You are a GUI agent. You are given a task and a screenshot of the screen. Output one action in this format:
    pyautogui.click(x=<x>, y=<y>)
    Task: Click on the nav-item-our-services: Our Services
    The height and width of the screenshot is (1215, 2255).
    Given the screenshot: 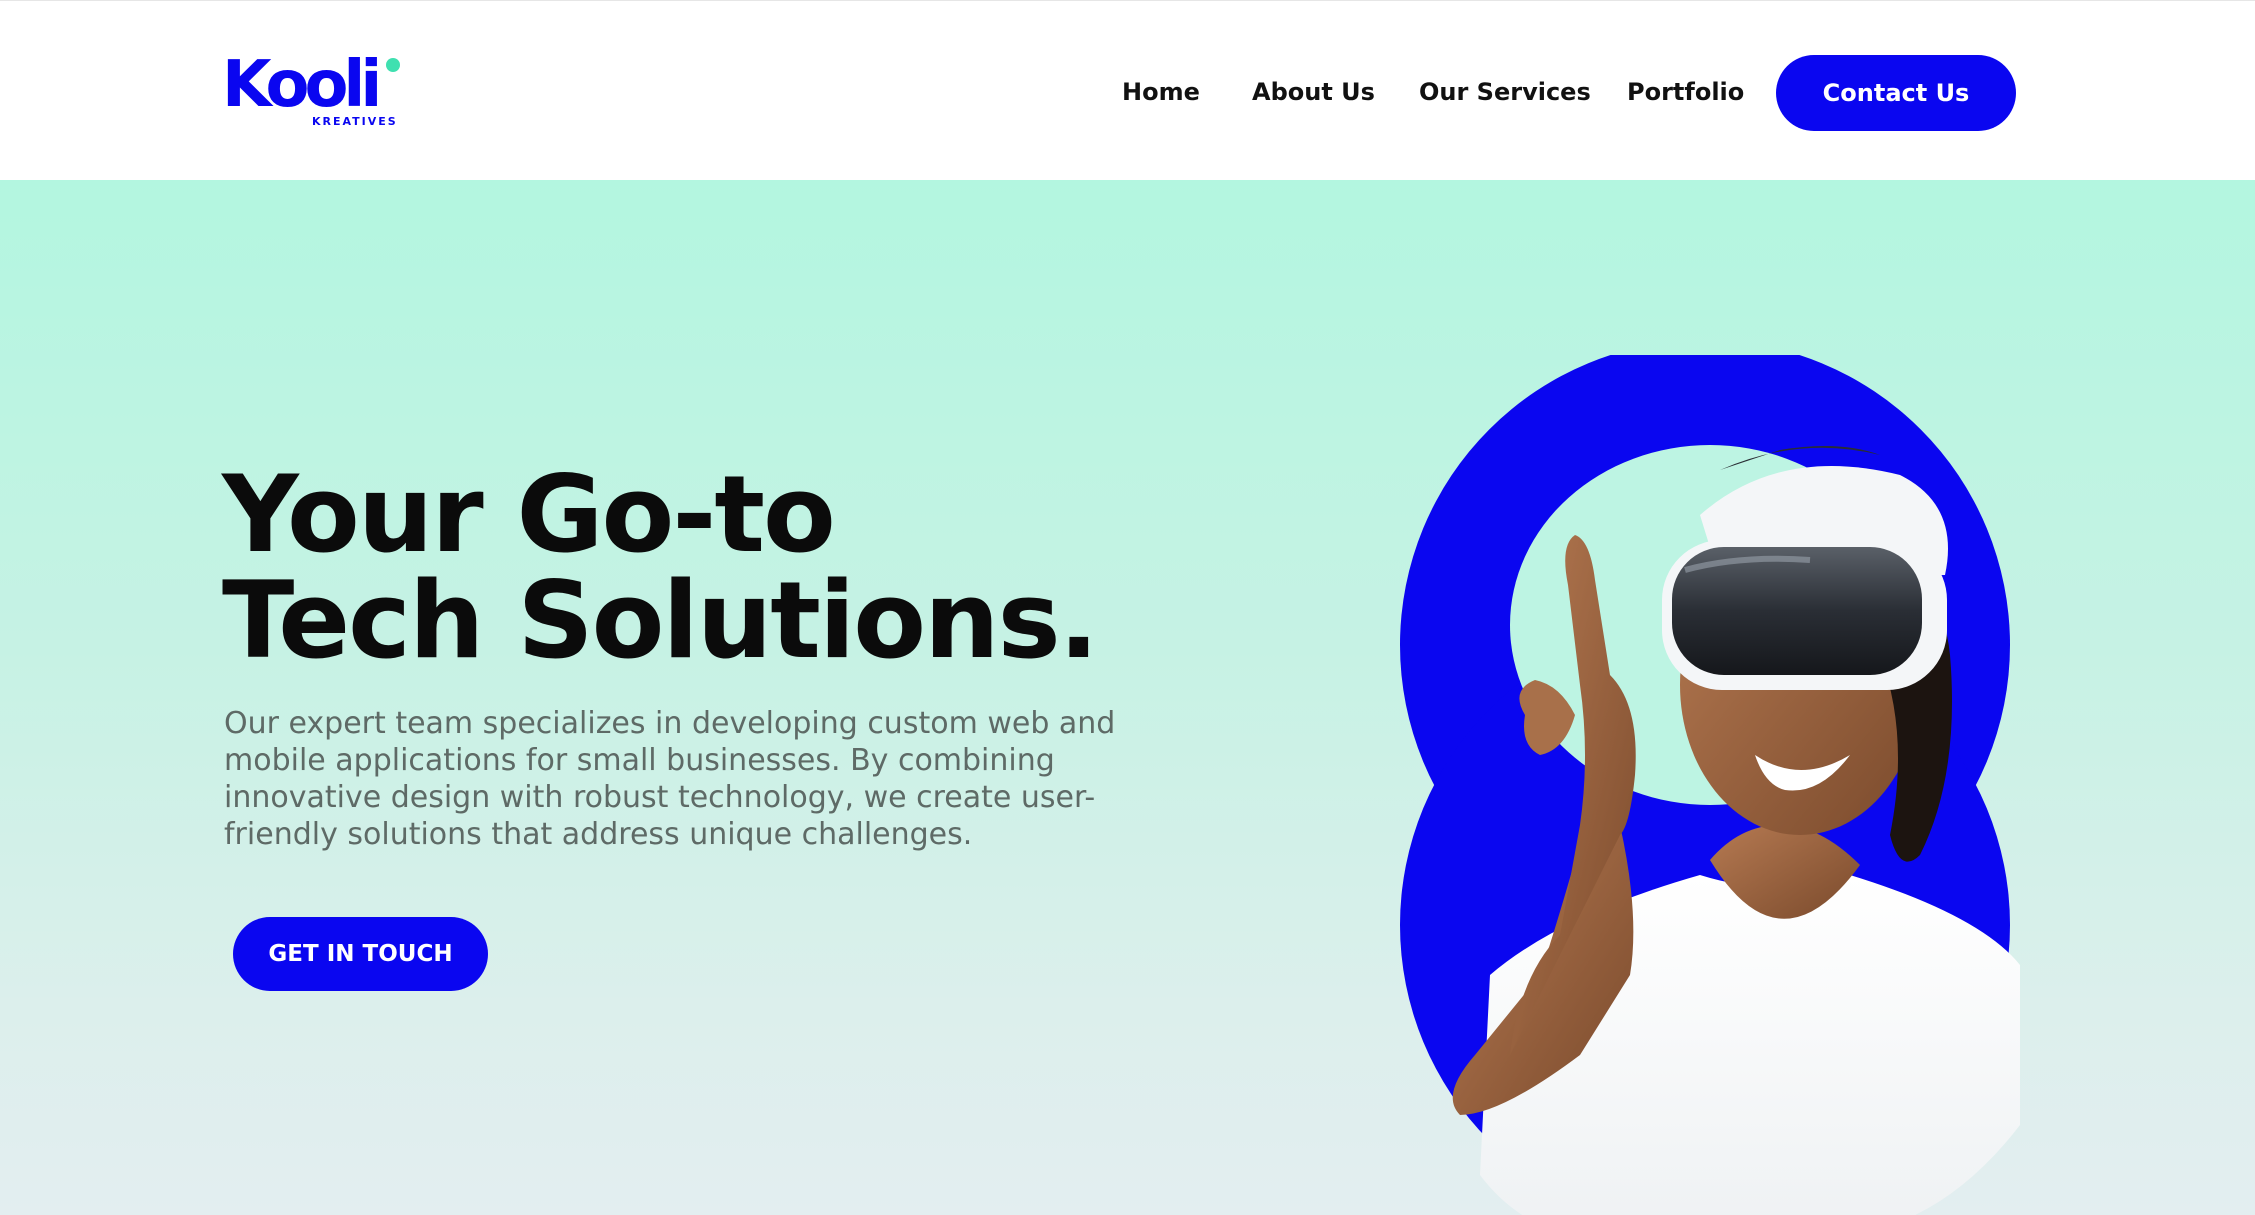 What is the action you would take?
    pyautogui.click(x=1505, y=92)
    